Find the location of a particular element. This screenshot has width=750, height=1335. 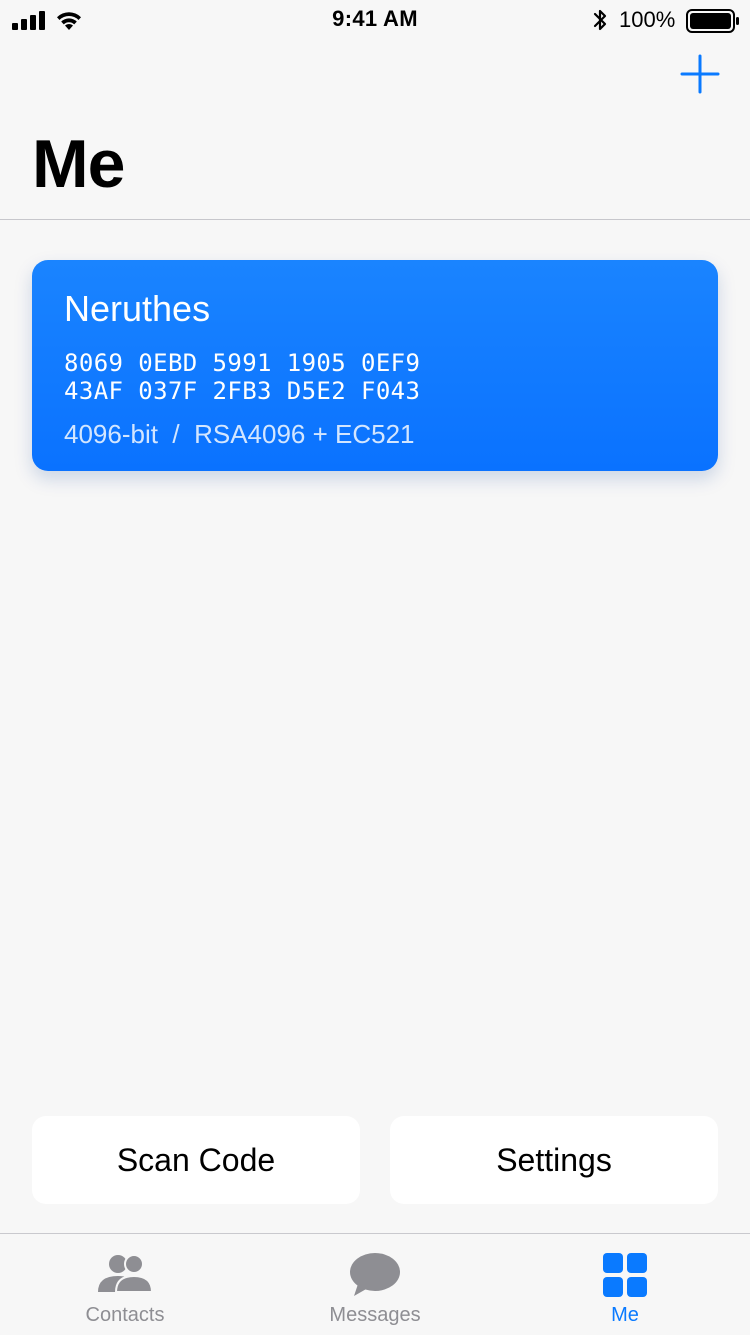

tab-contacts-label: Contacts is located at coordinates (125, 1315).